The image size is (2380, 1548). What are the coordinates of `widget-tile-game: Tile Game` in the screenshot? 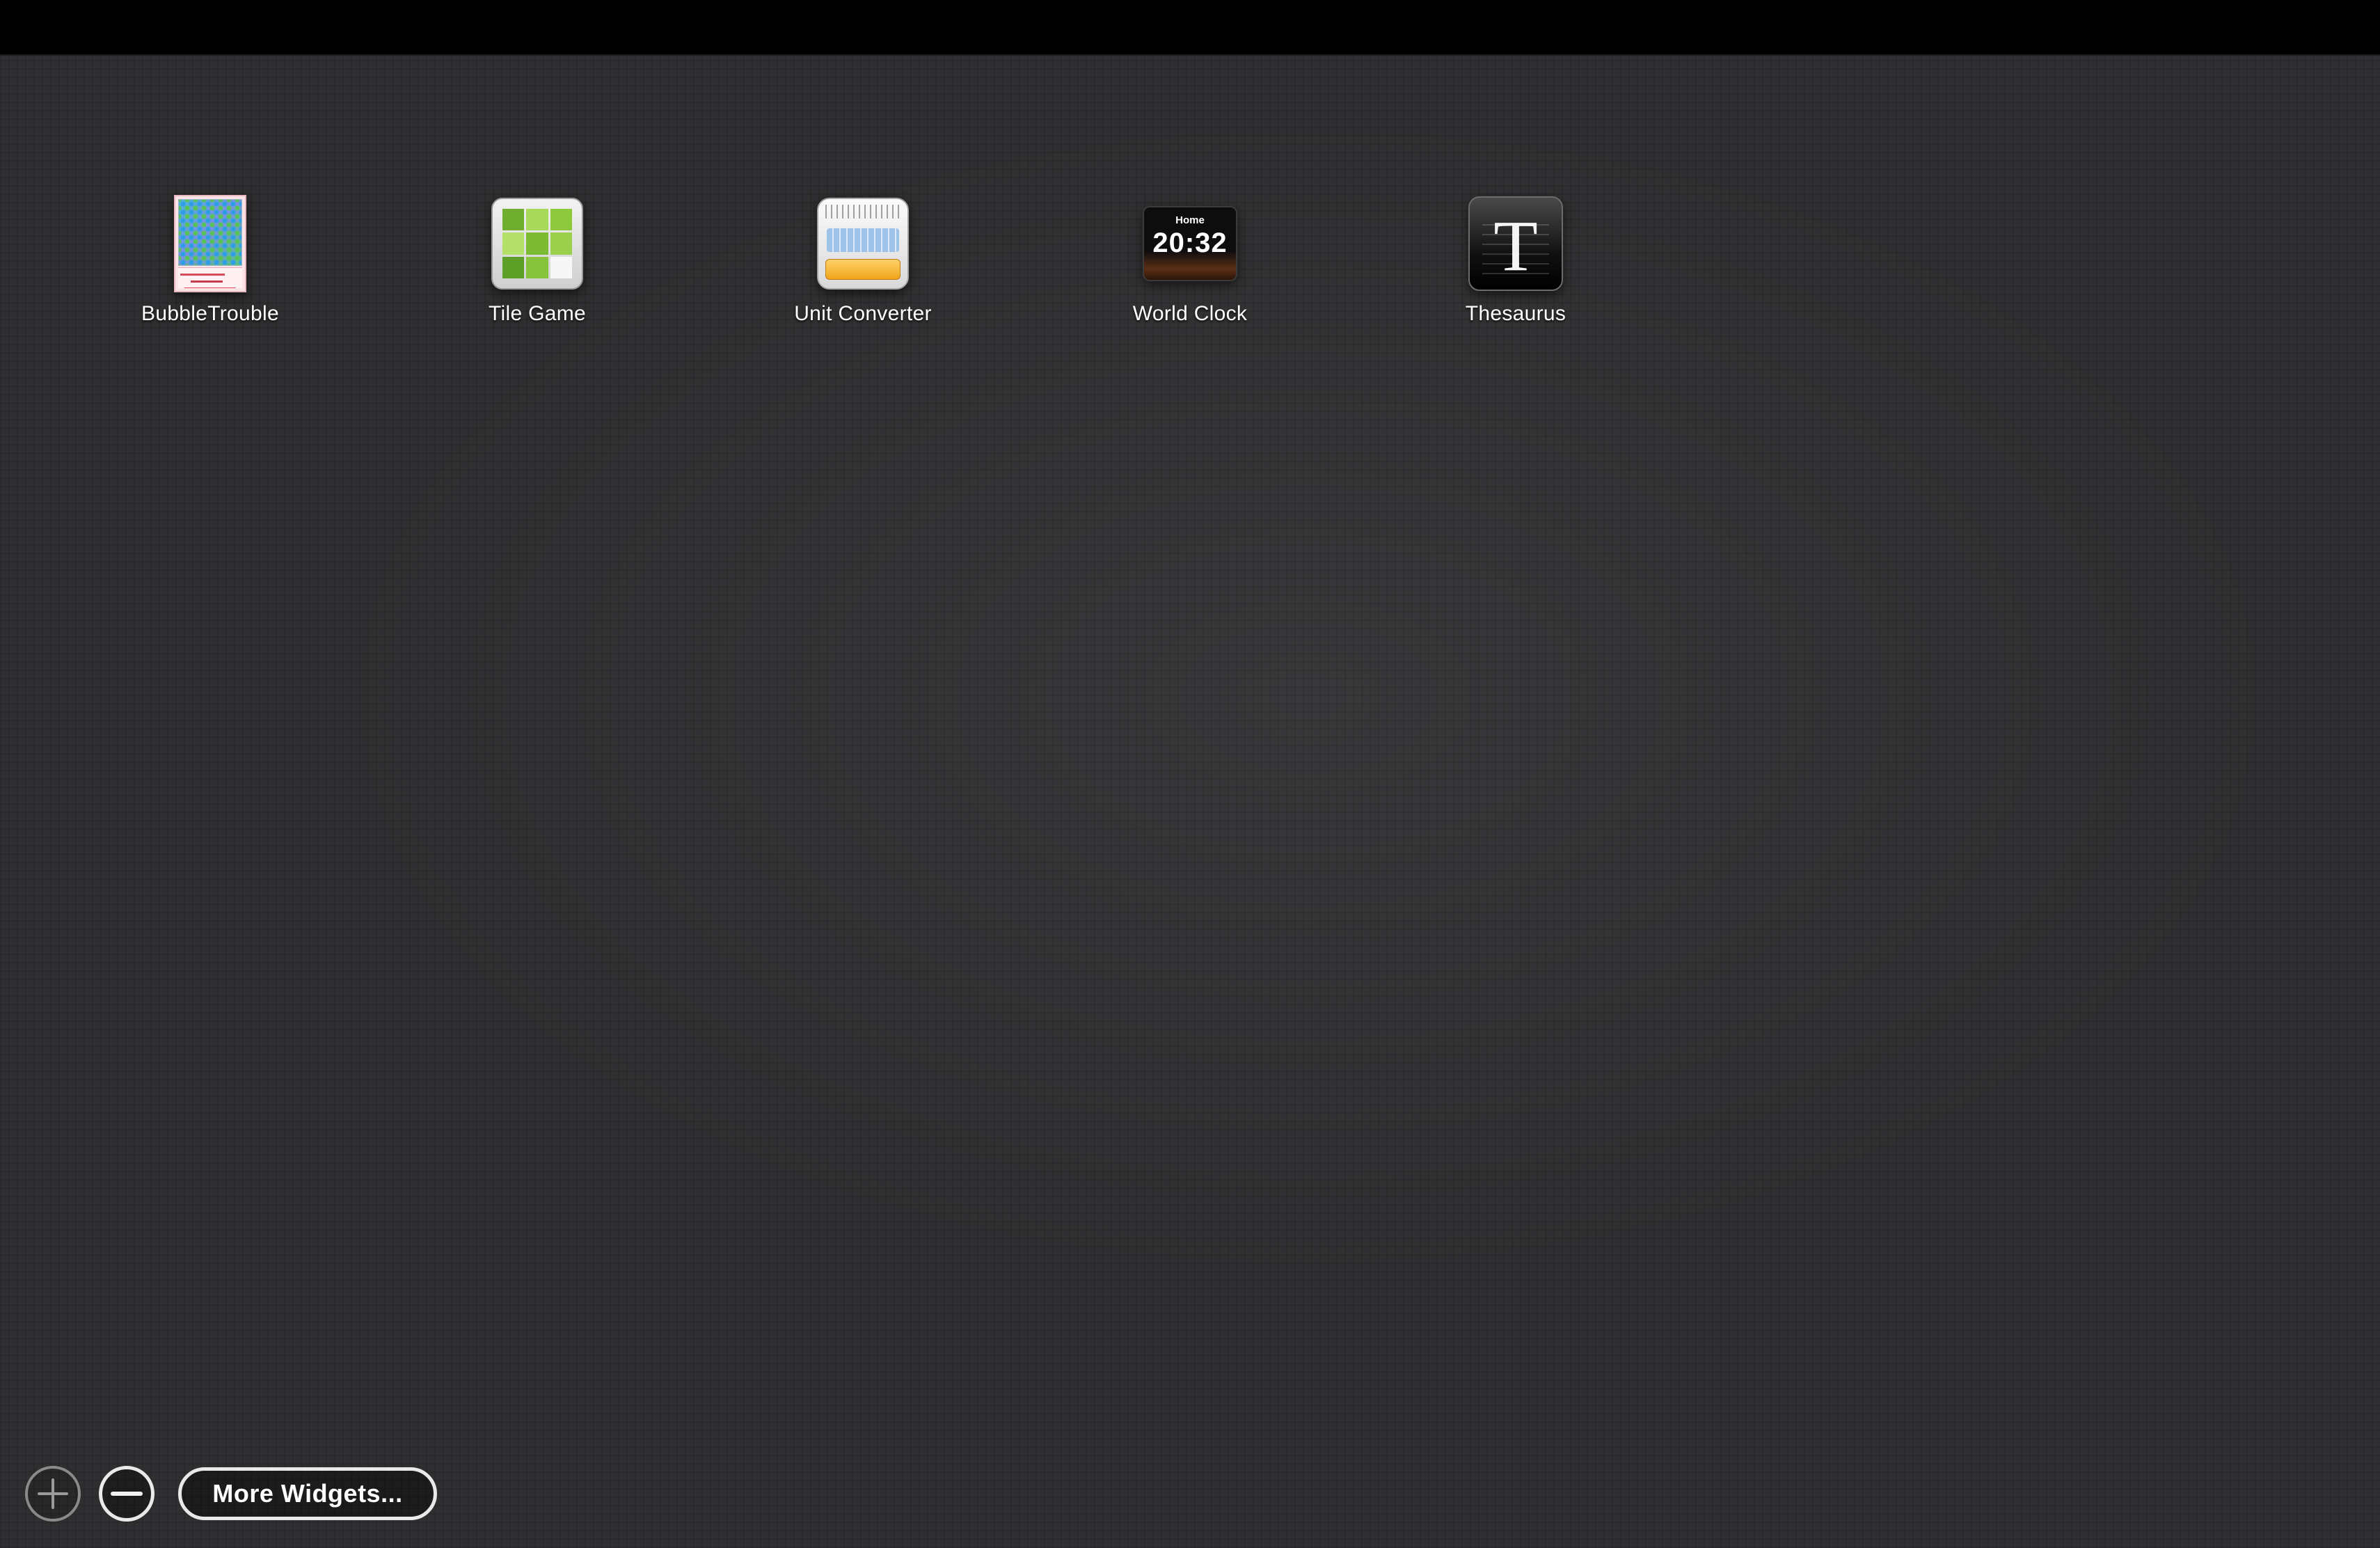 It's located at (537, 271).